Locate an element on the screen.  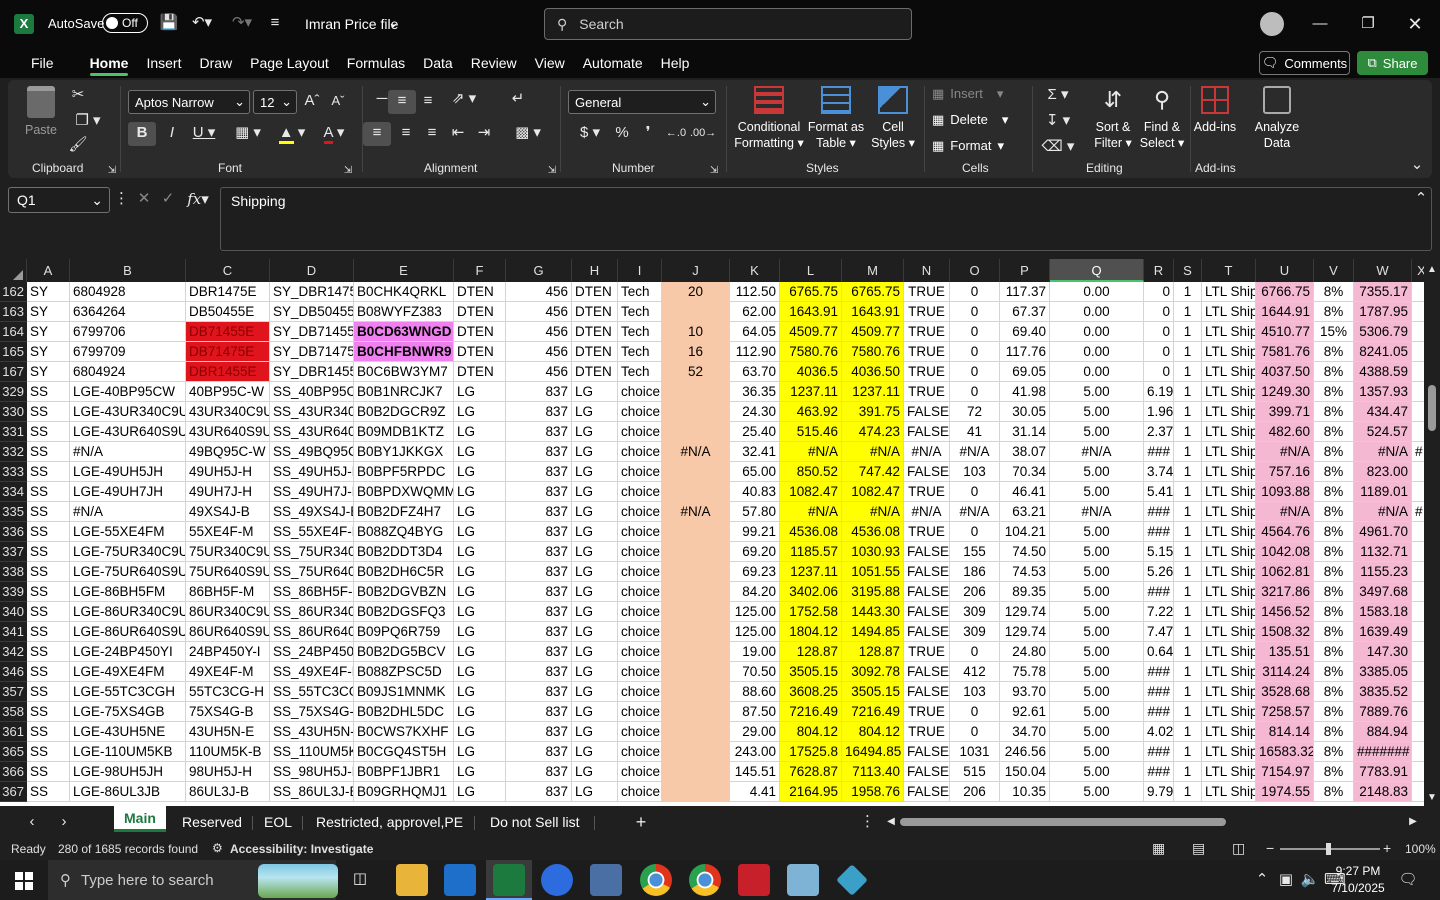
cell-e: B0BPF5RPDC is located at coordinates (404, 472).